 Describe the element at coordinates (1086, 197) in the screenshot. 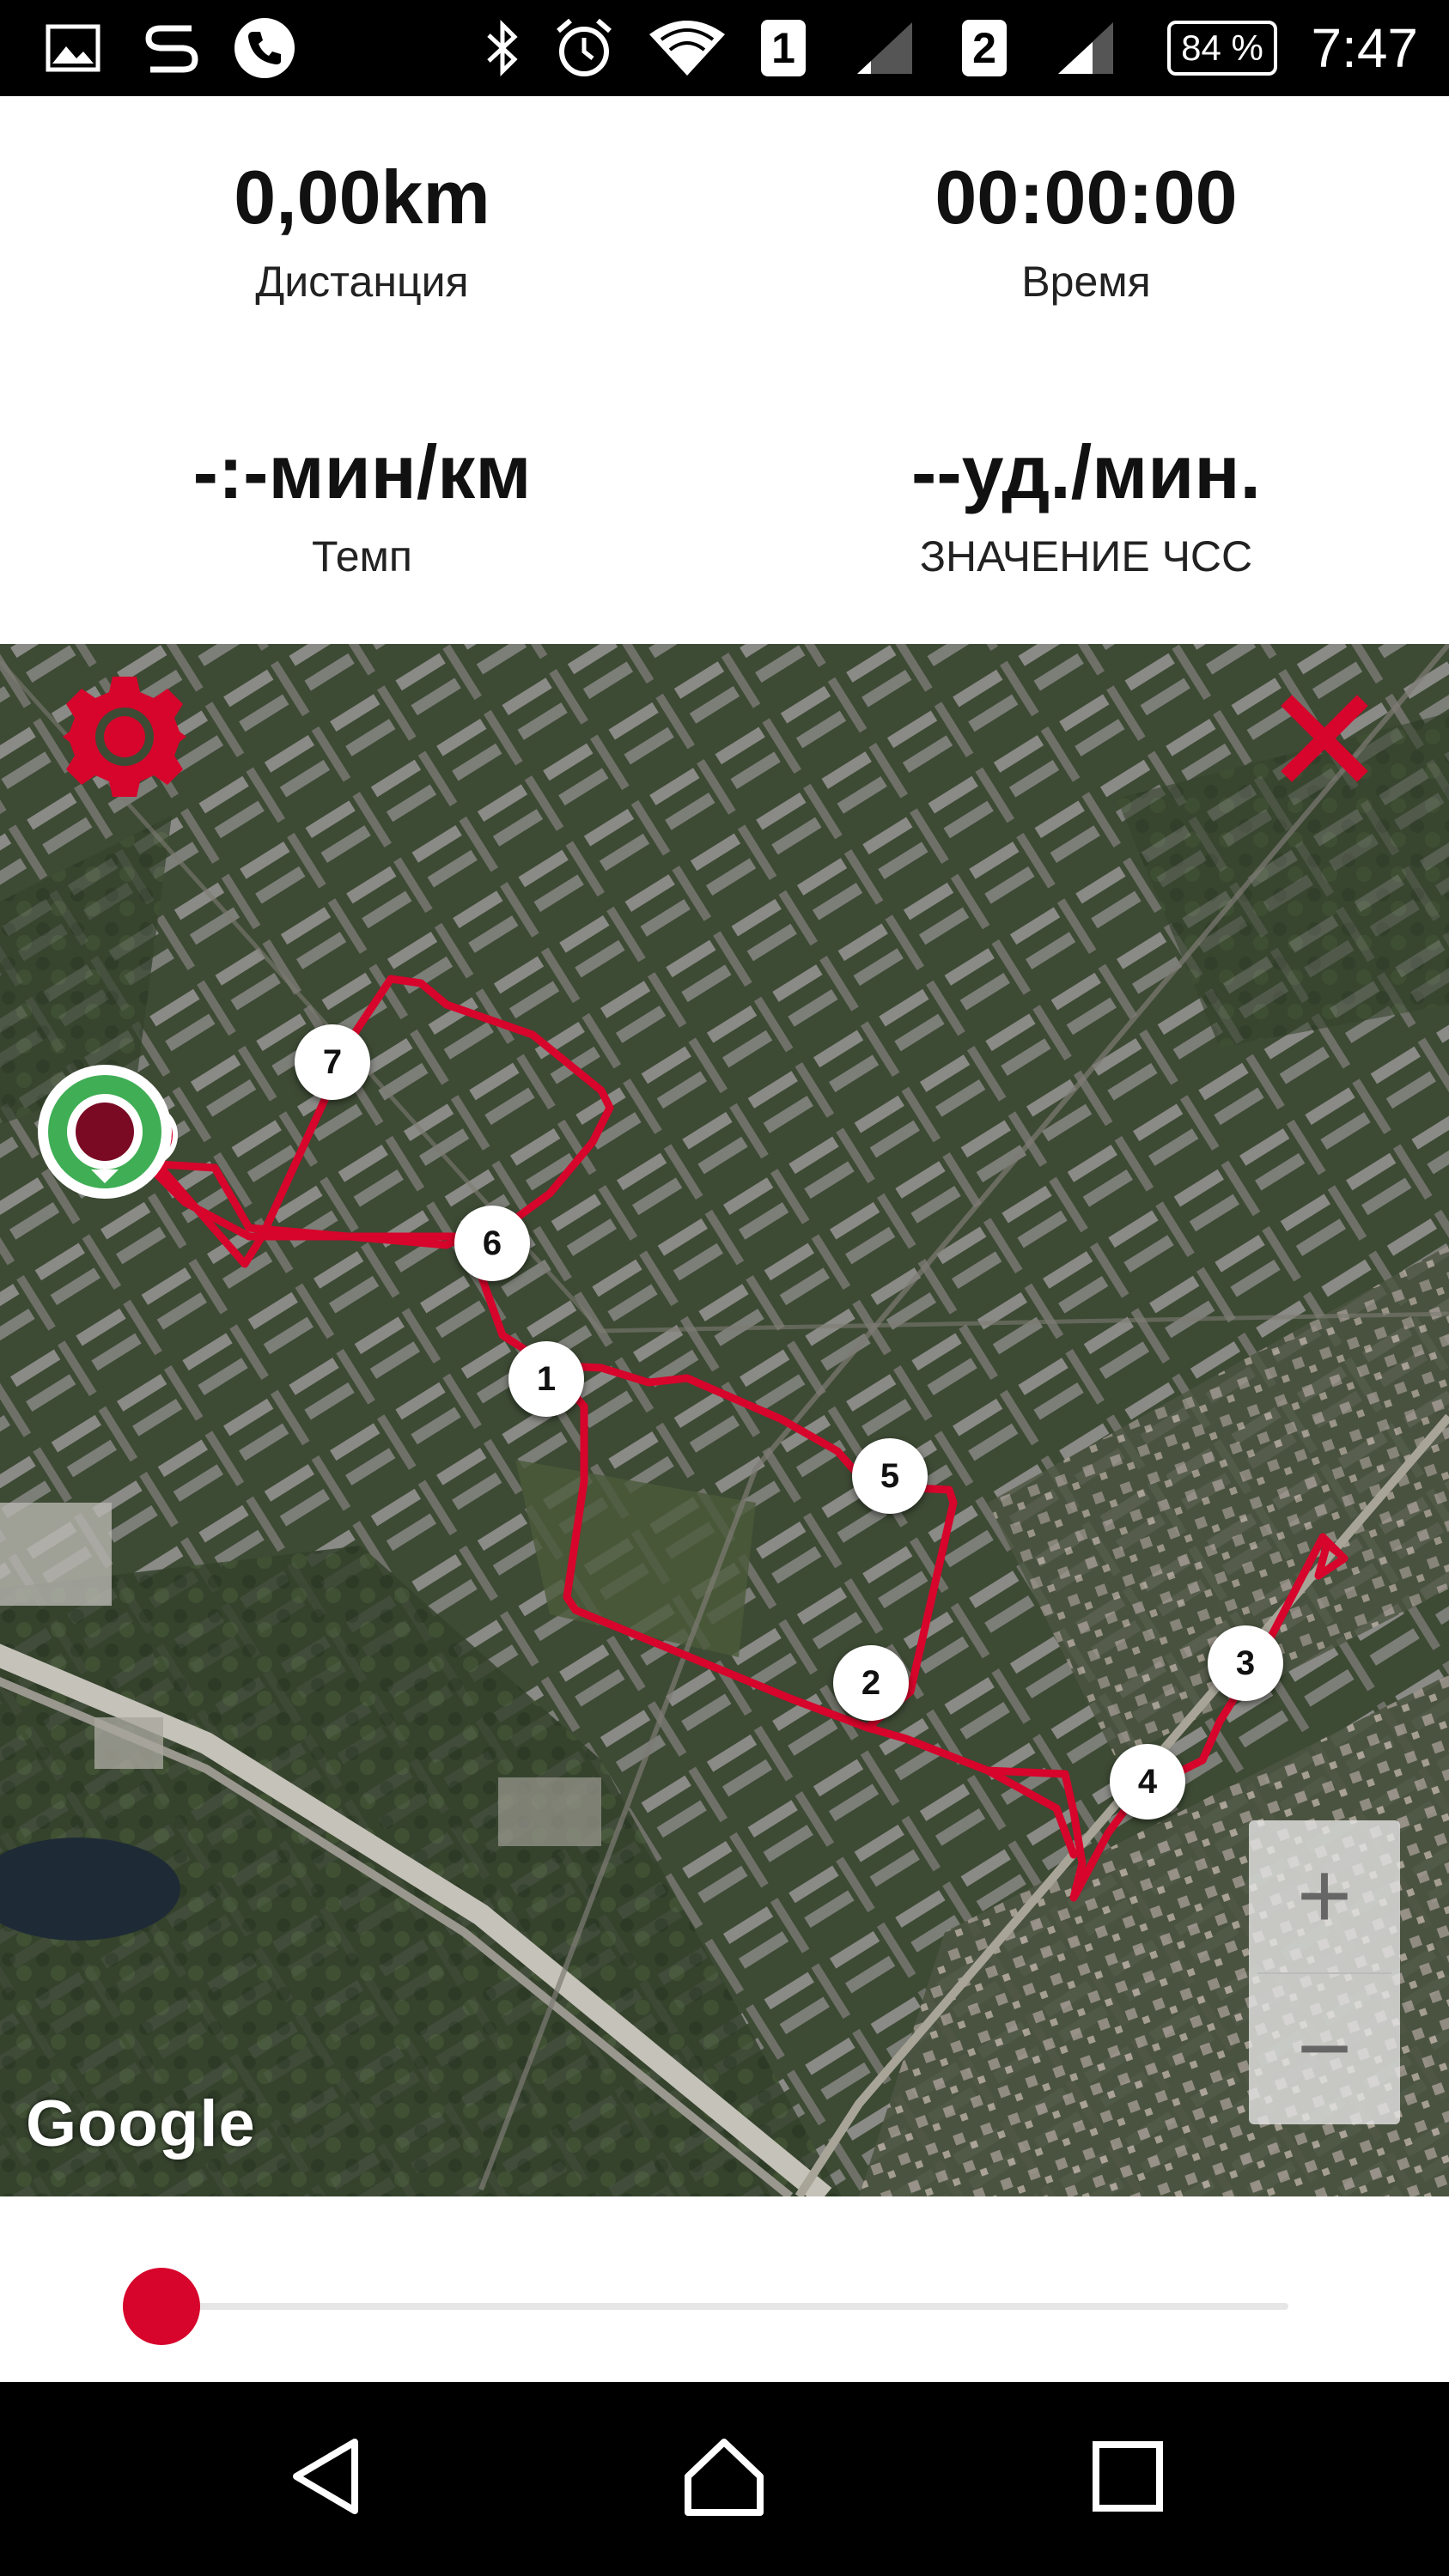

I see `time-value: 00:00:00` at that location.